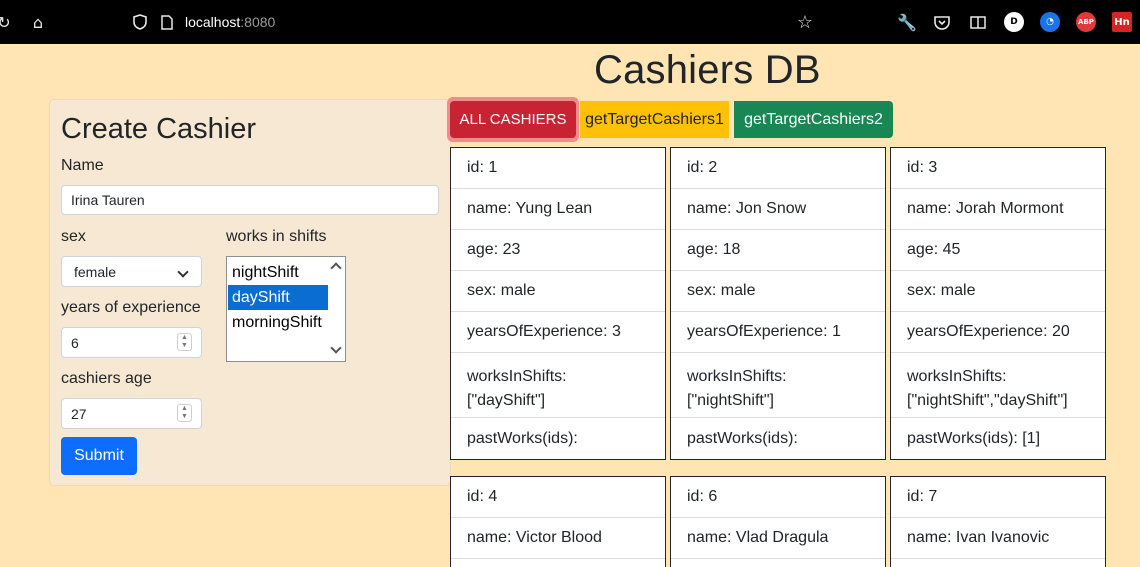  I want to click on cashier-age: age: 45, so click(998, 250).